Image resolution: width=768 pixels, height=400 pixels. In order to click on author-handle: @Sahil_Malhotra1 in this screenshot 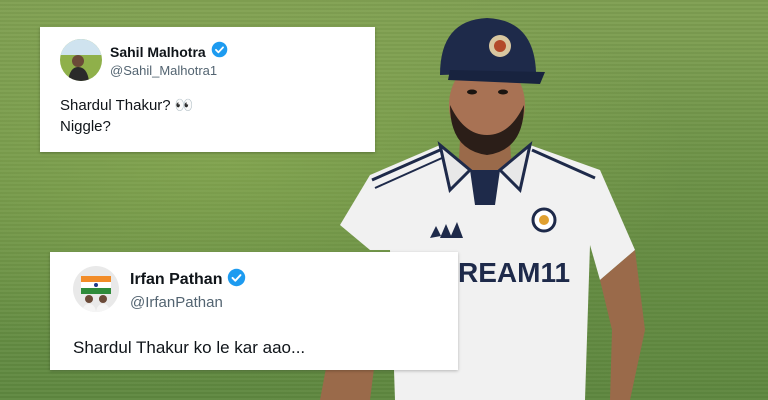, I will do `click(163, 70)`.